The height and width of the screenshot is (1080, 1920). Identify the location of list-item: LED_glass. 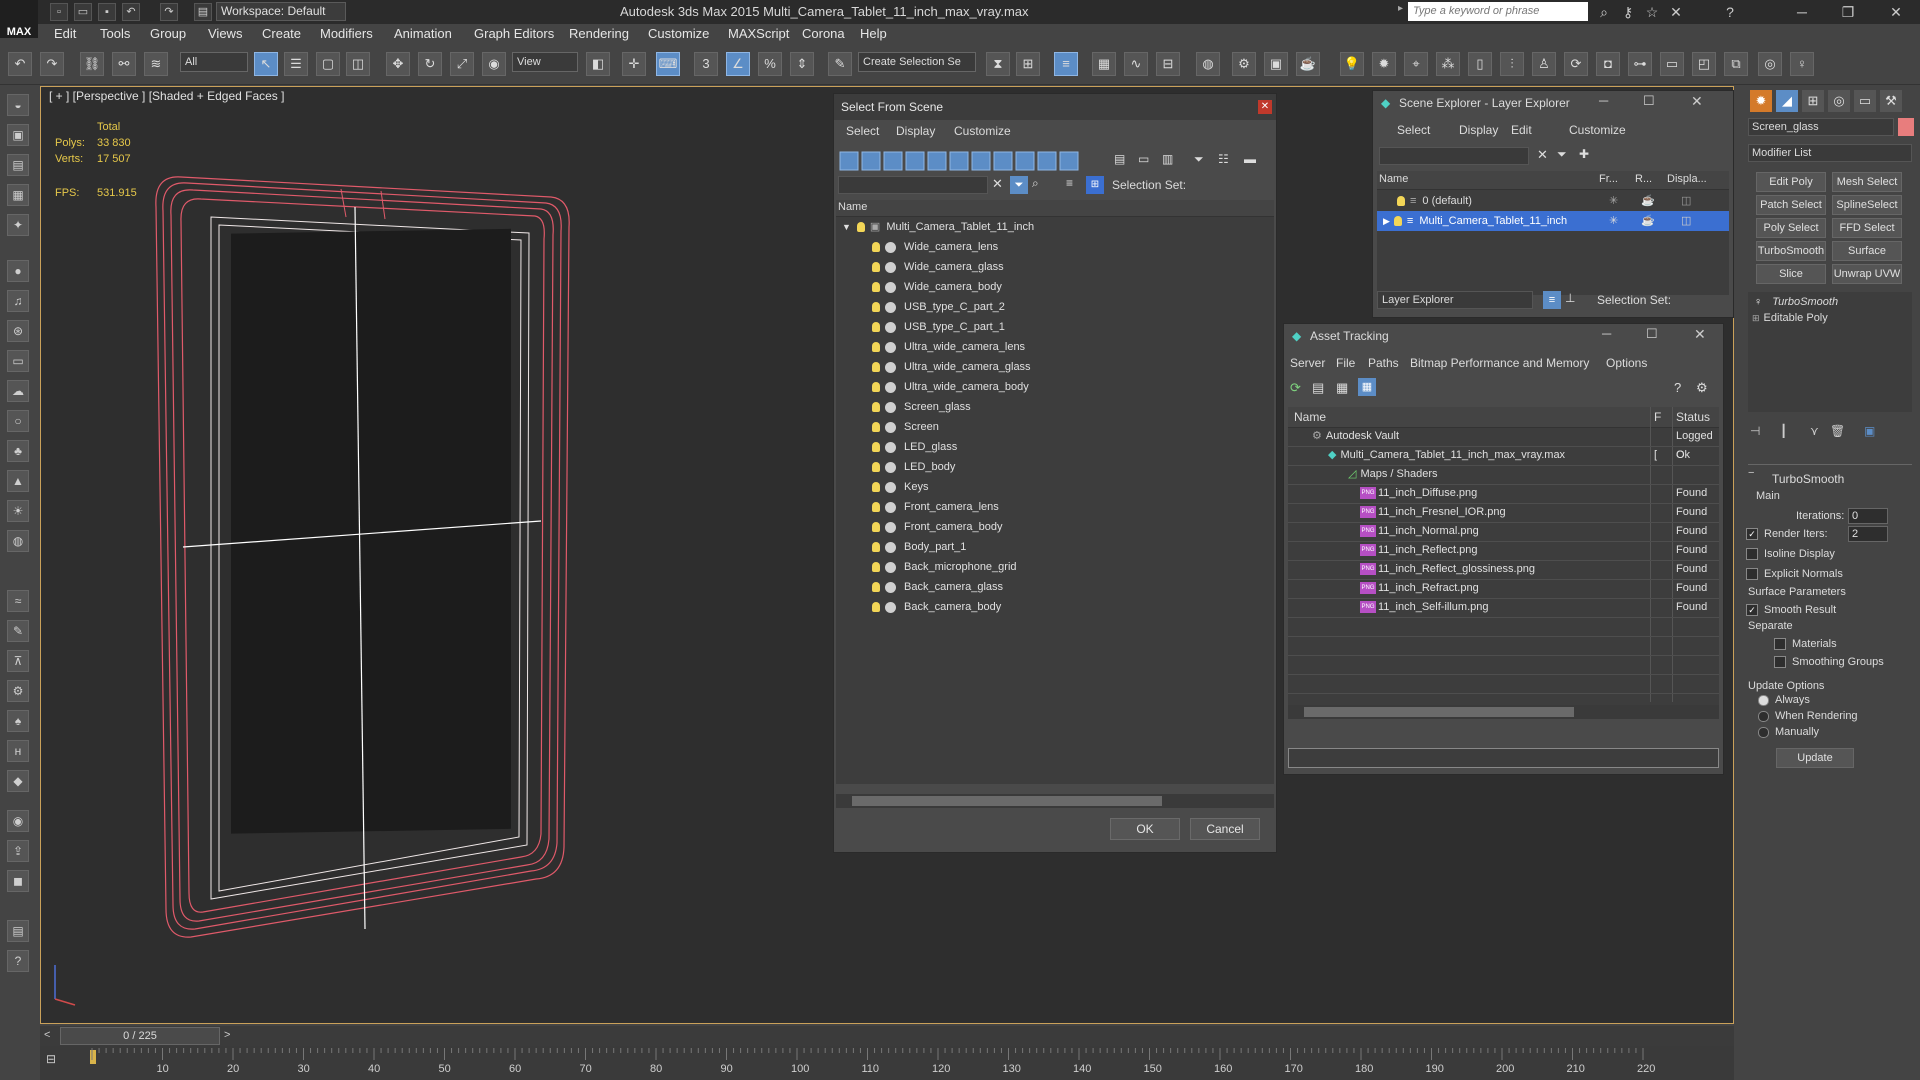
(1091, 447).